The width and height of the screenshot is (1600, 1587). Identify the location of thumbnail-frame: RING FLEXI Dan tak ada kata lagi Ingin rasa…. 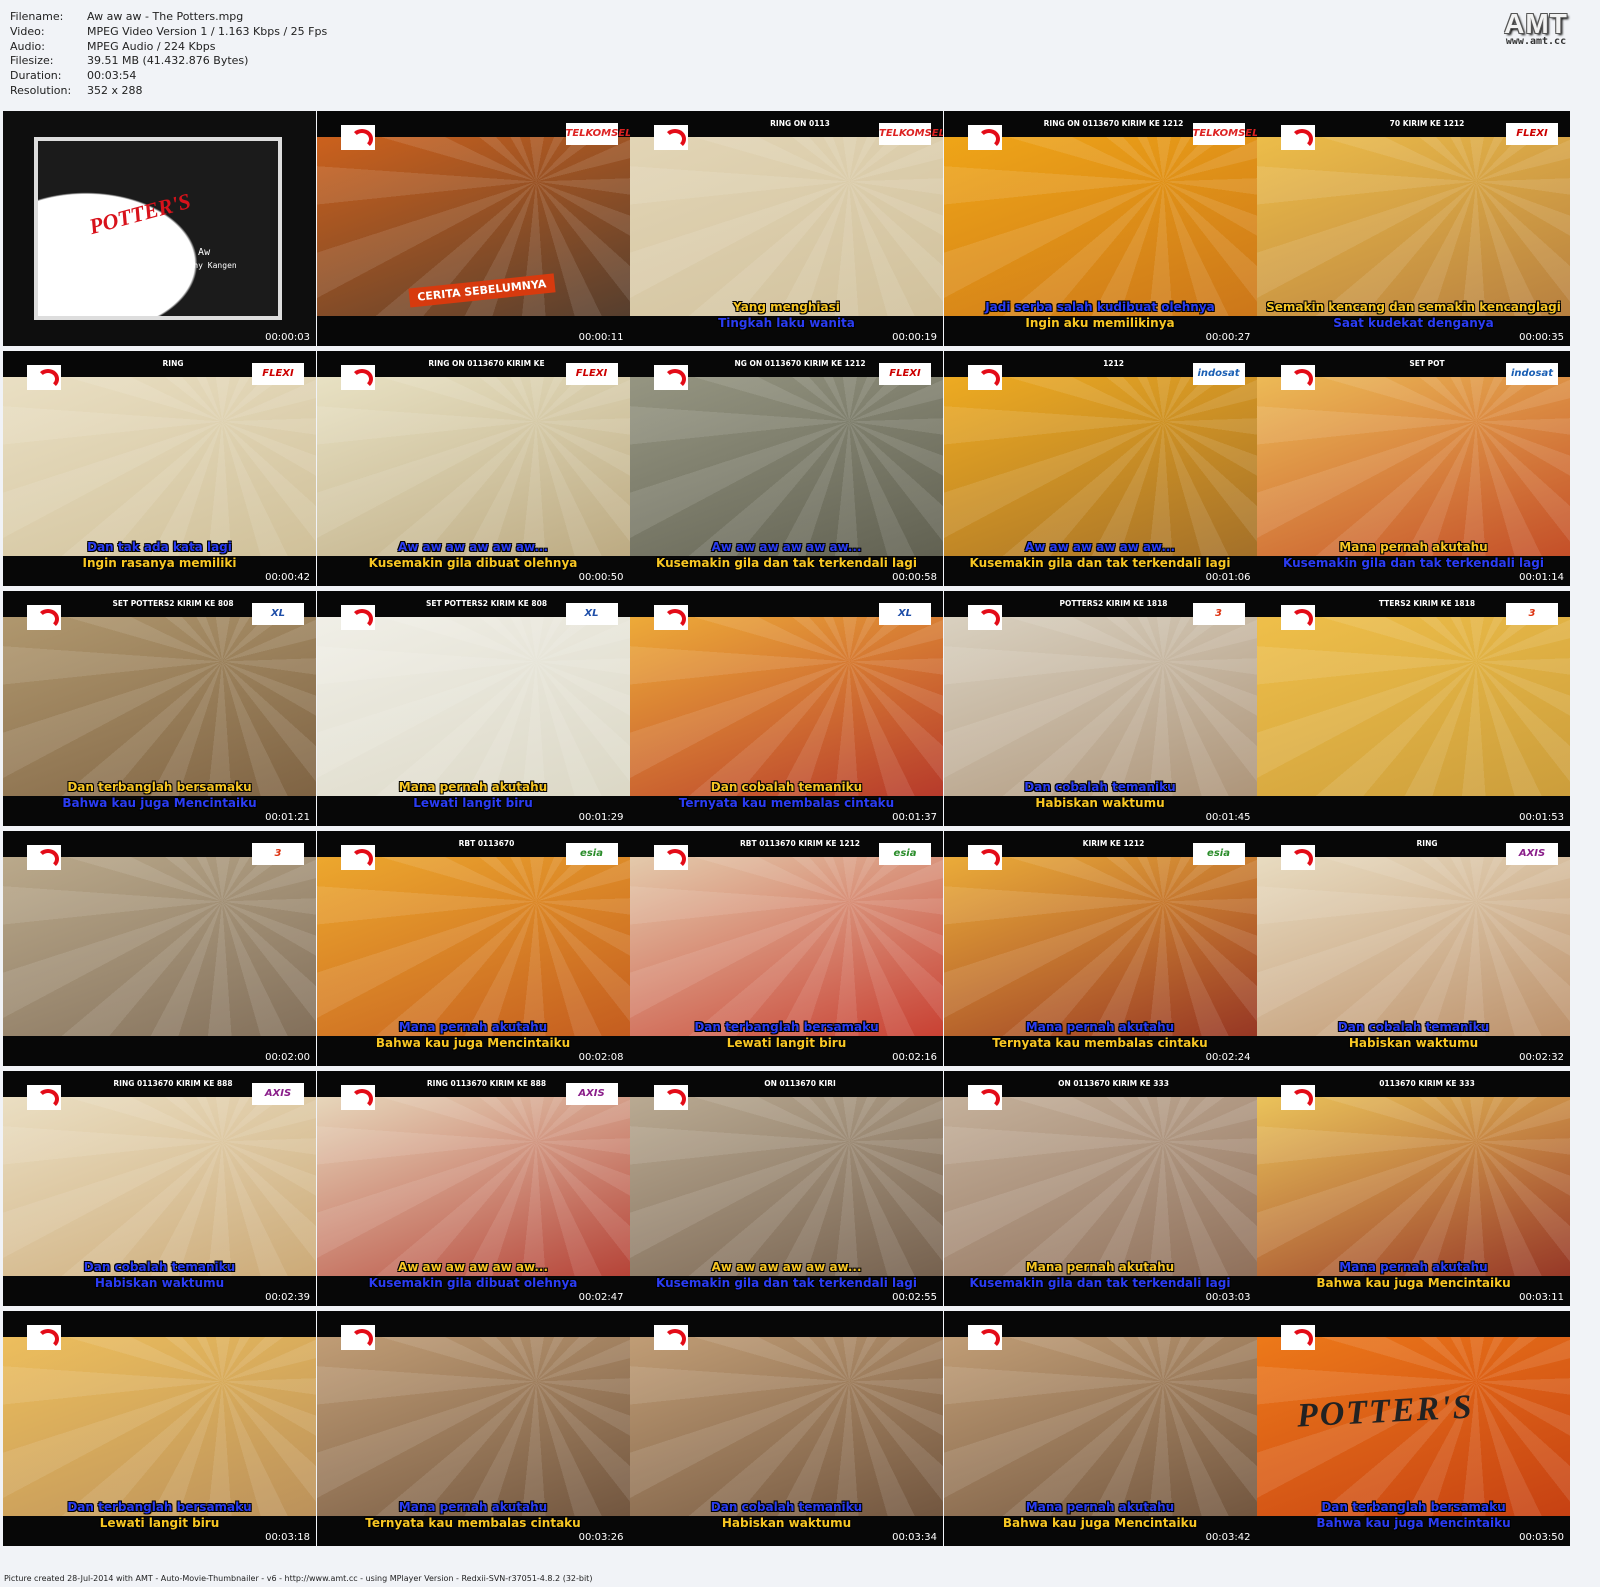
(159, 468).